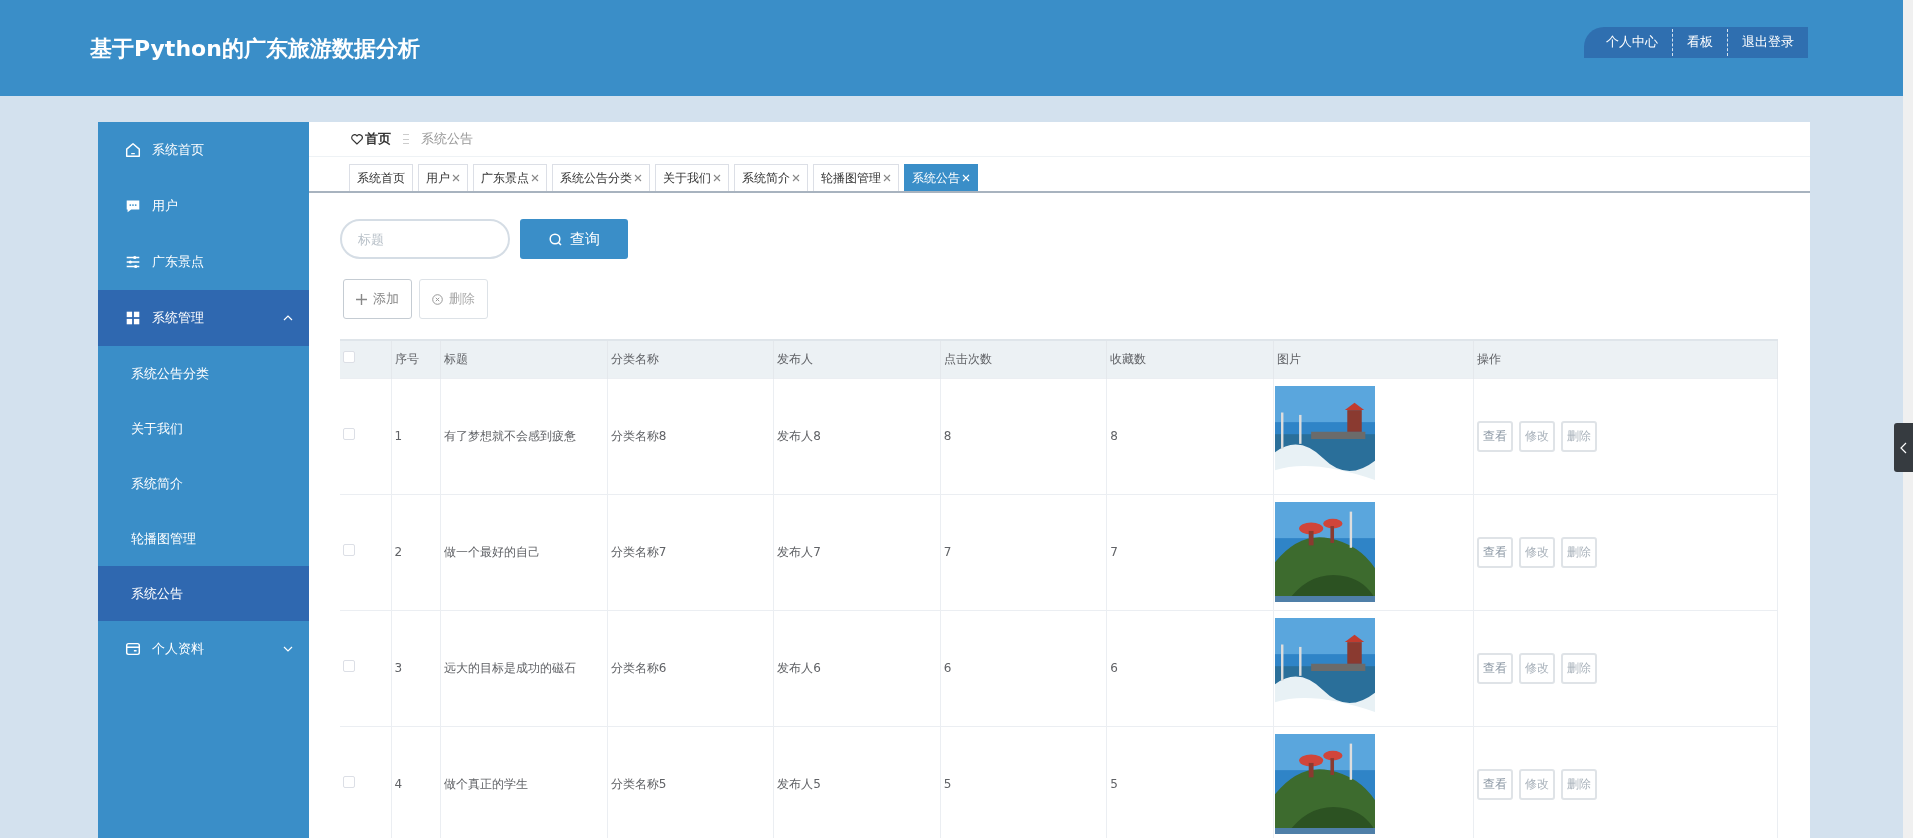 This screenshot has width=1913, height=838. Describe the element at coordinates (447, 139) in the screenshot. I see `breadcrumb-text: 系统公告` at that location.